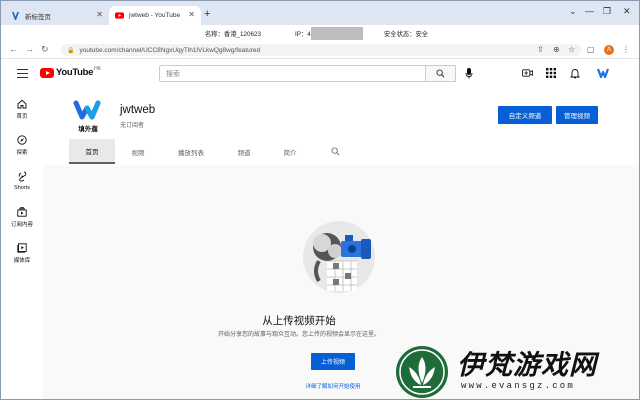 Image resolution: width=640 pixels, height=400 pixels. Describe the element at coordinates (573, 11) in the screenshot. I see `tab-search-icon: ⌄` at that location.